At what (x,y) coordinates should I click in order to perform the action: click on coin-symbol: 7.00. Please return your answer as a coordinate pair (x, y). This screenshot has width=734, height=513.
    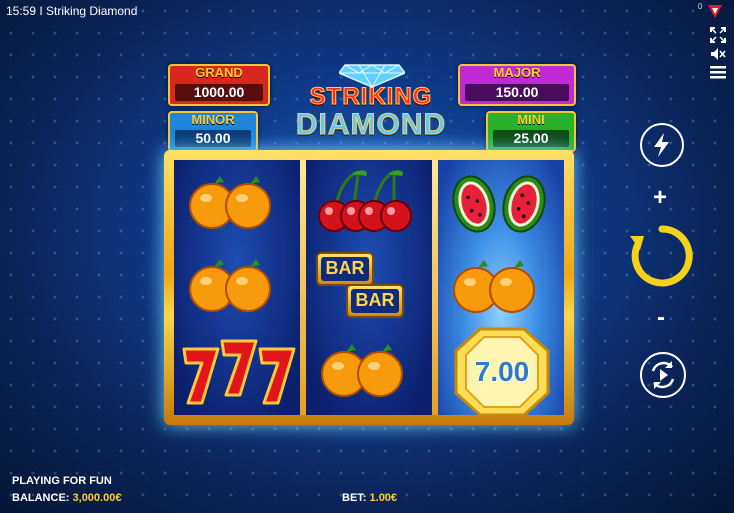
    Looking at the image, I should click on (502, 372).